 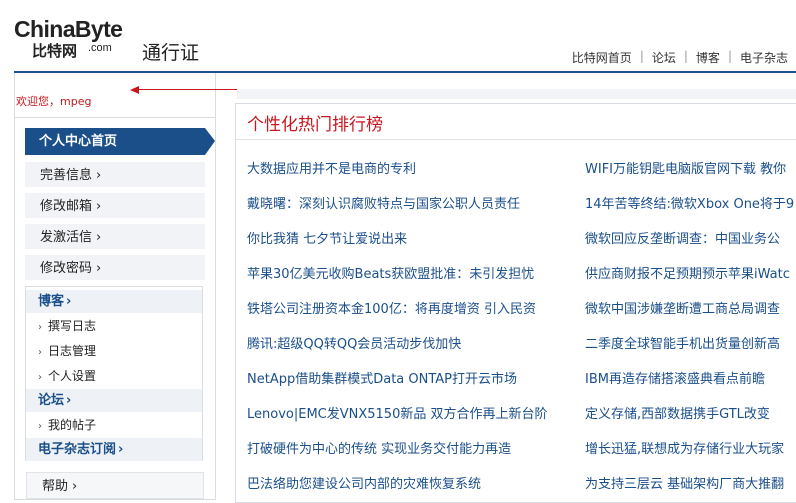 I want to click on news-link: 14年苦等终结:微软Xbox One将于9, so click(x=690, y=202).